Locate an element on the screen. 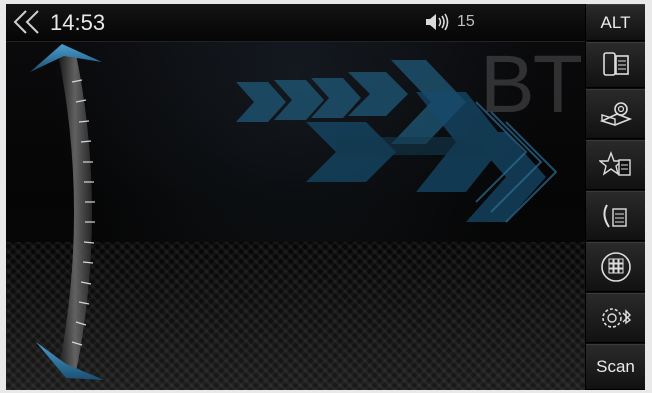 The height and width of the screenshot is (393, 652). scan-label: Scan is located at coordinates (615, 366).